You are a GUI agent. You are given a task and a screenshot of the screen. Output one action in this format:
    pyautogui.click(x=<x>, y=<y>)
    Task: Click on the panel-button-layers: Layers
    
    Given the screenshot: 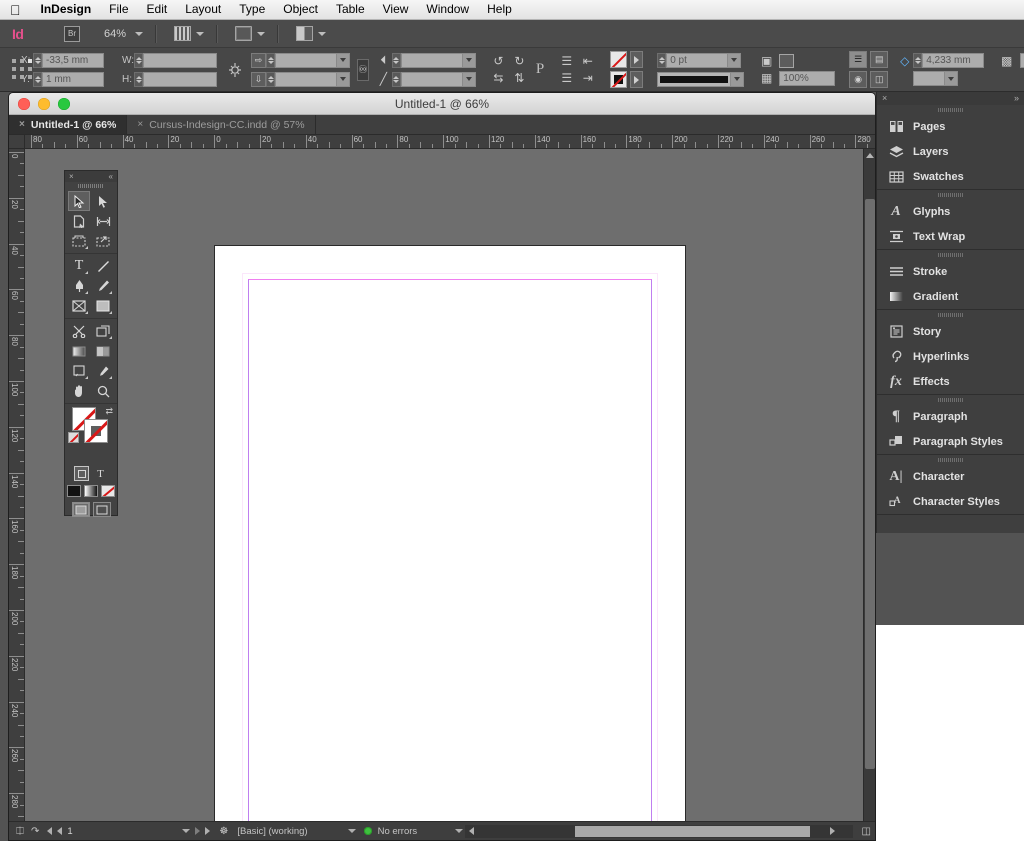 What is the action you would take?
    pyautogui.click(x=950, y=151)
    